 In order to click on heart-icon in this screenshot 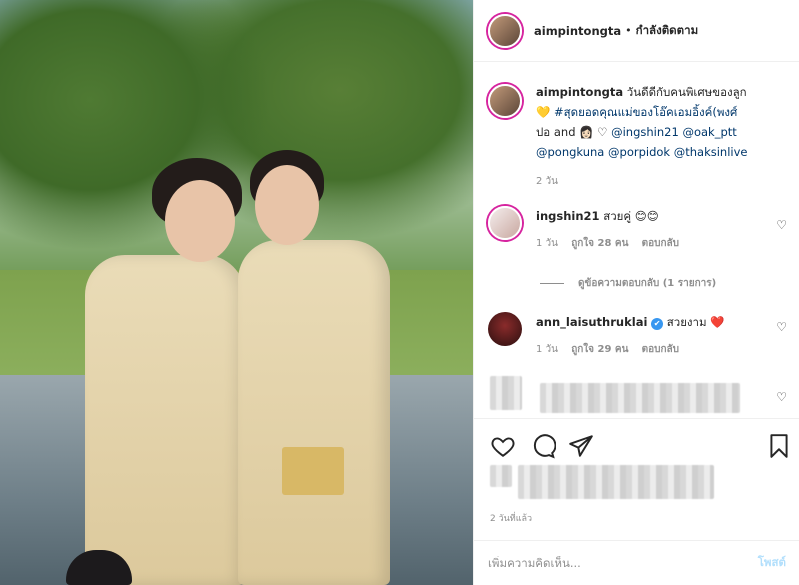, I will do `click(503, 446)`.